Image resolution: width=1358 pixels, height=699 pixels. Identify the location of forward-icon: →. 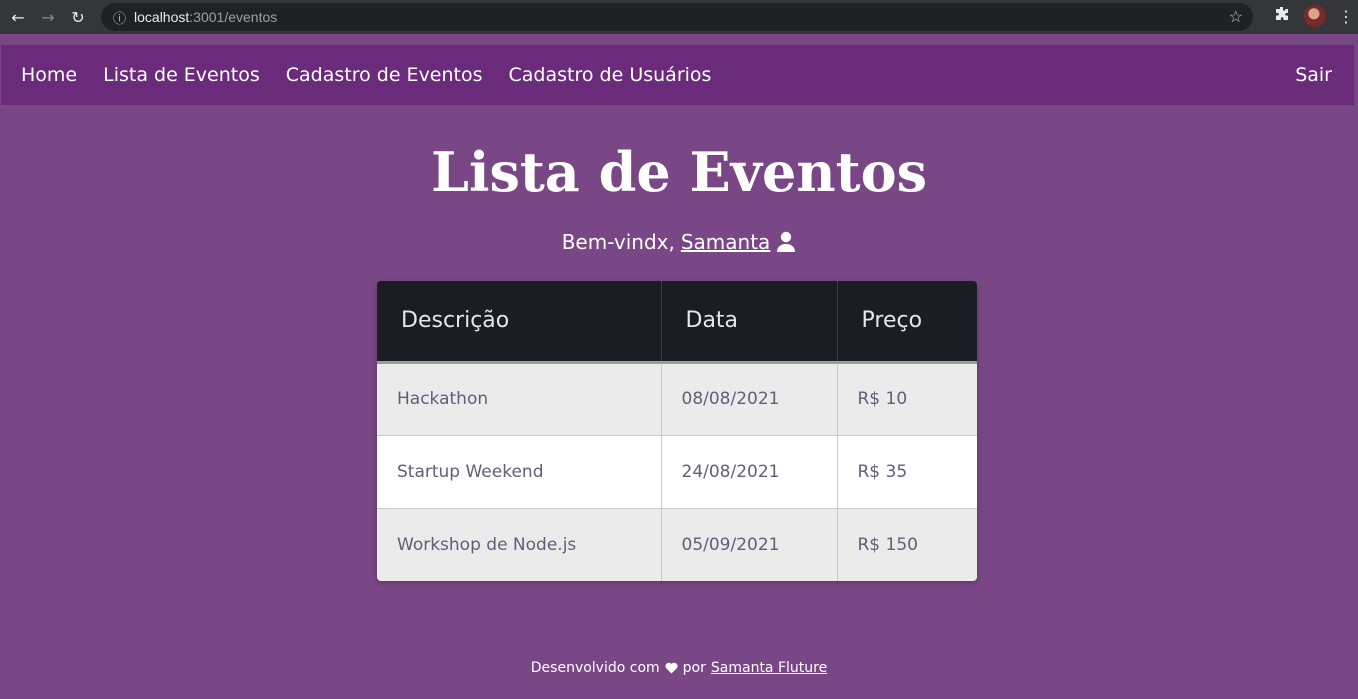
(48, 17).